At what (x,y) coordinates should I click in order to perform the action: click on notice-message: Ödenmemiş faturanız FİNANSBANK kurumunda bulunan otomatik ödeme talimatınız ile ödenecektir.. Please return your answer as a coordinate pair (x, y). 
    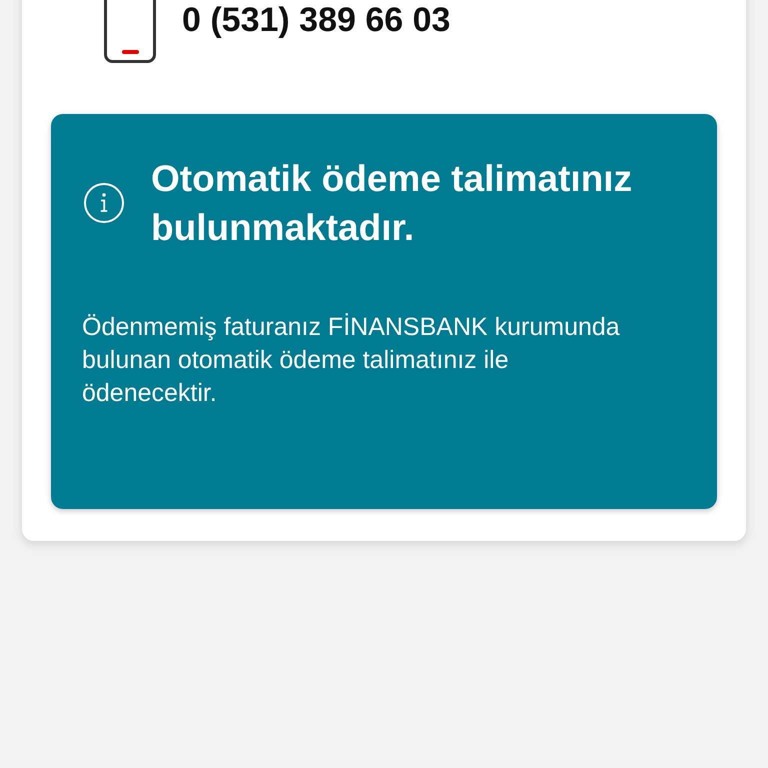
    Looking at the image, I should click on (351, 360).